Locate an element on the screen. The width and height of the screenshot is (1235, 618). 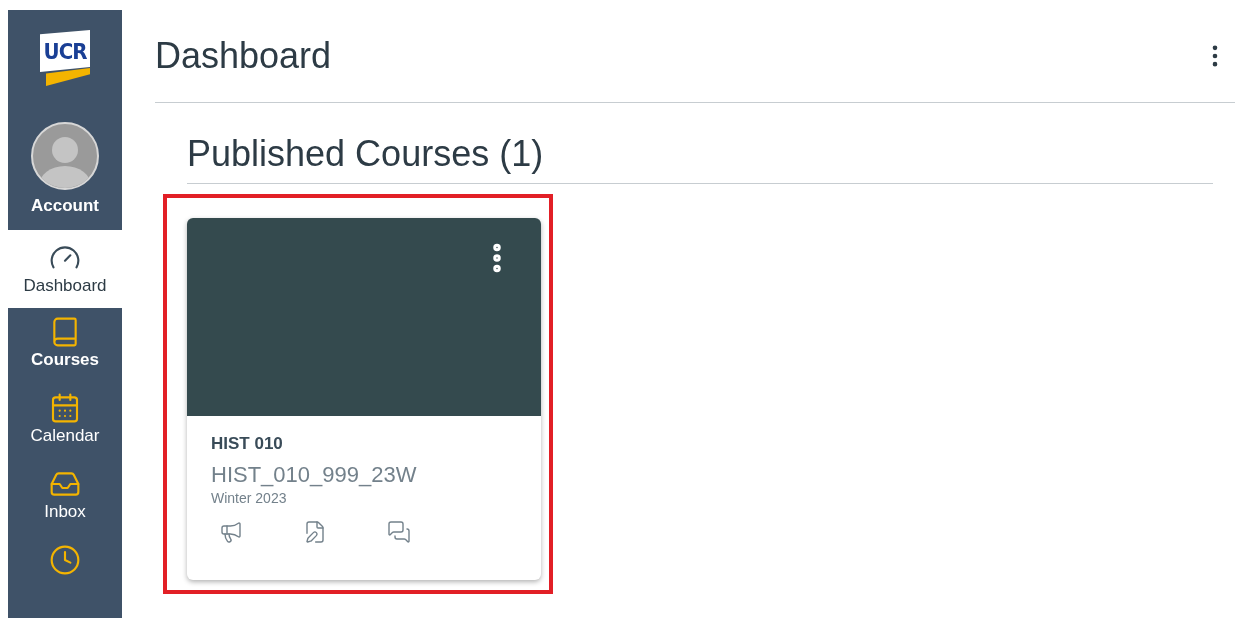
account-label: Account is located at coordinates (65, 206).